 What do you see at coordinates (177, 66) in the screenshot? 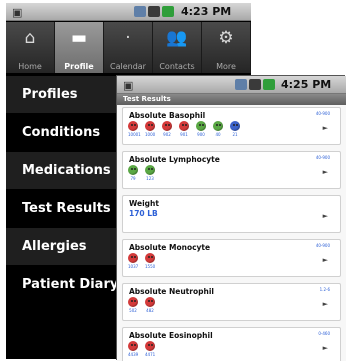
I see `tab-label: Contacts` at bounding box center [177, 66].